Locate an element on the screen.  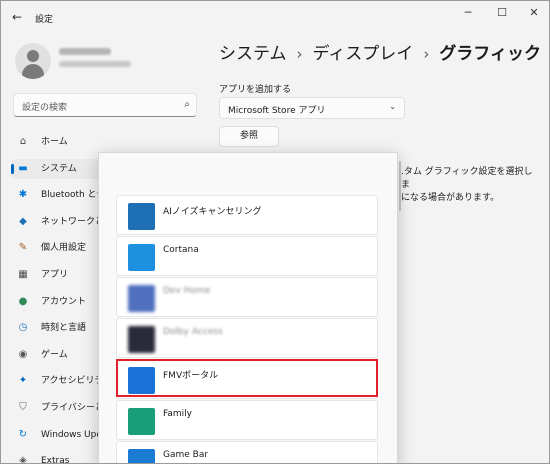
description-line: になる場合があります。 is located at coordinates (450, 198).